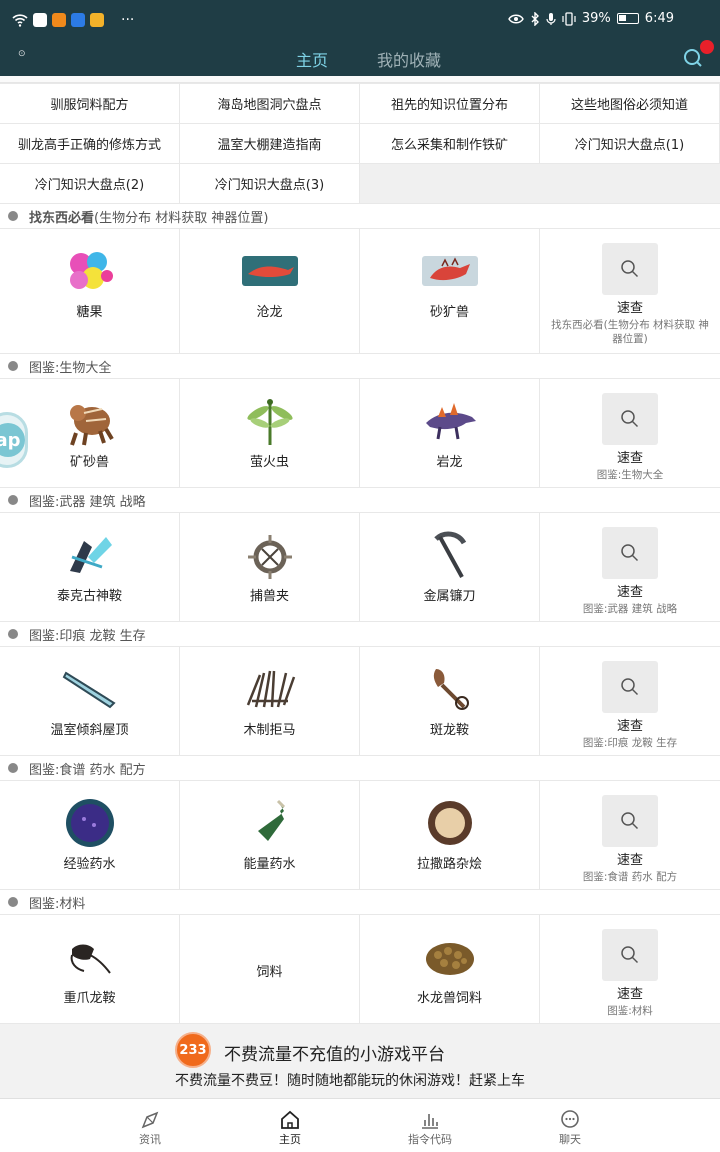 The width and height of the screenshot is (720, 1152). What do you see at coordinates (270, 433) in the screenshot?
I see `item-card: 萤火虫` at bounding box center [270, 433].